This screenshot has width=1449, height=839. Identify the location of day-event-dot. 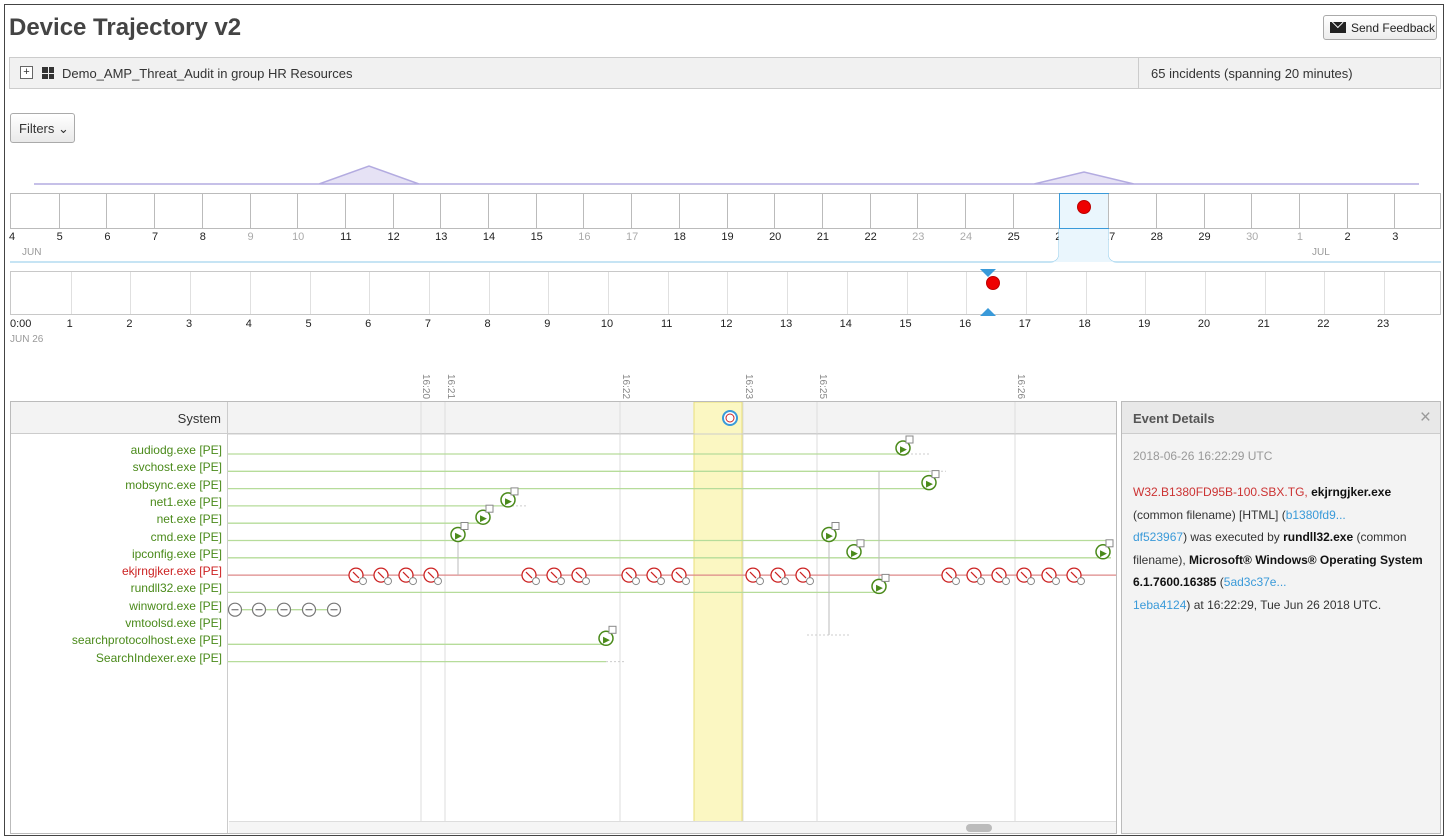
(1084, 207).